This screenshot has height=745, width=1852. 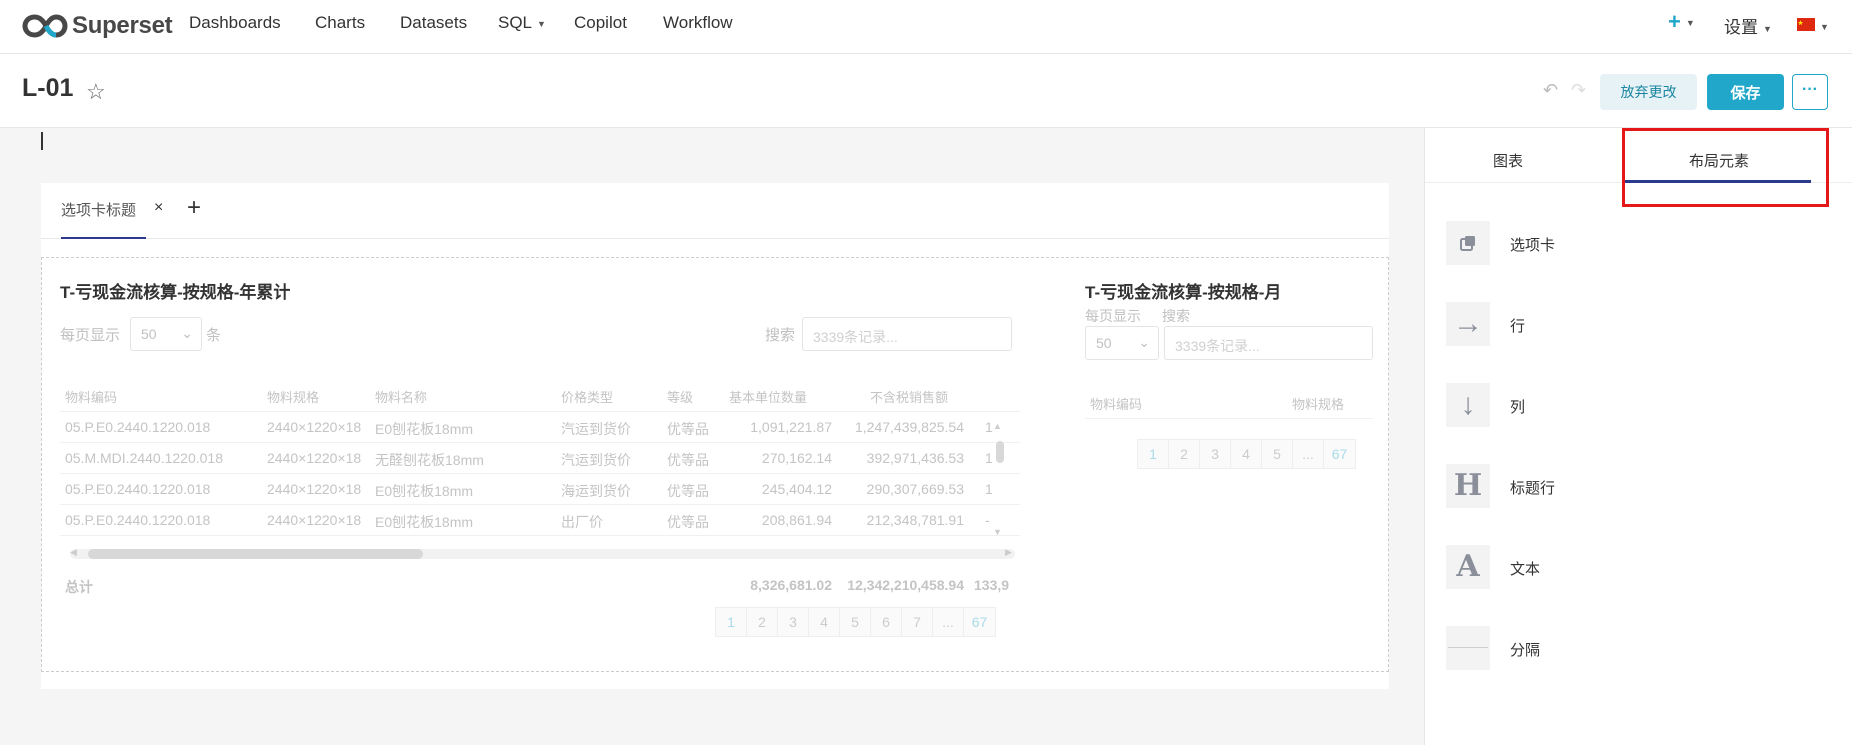 What do you see at coordinates (1533, 488) in the screenshot?
I see `layout-item-label: 标题行` at bounding box center [1533, 488].